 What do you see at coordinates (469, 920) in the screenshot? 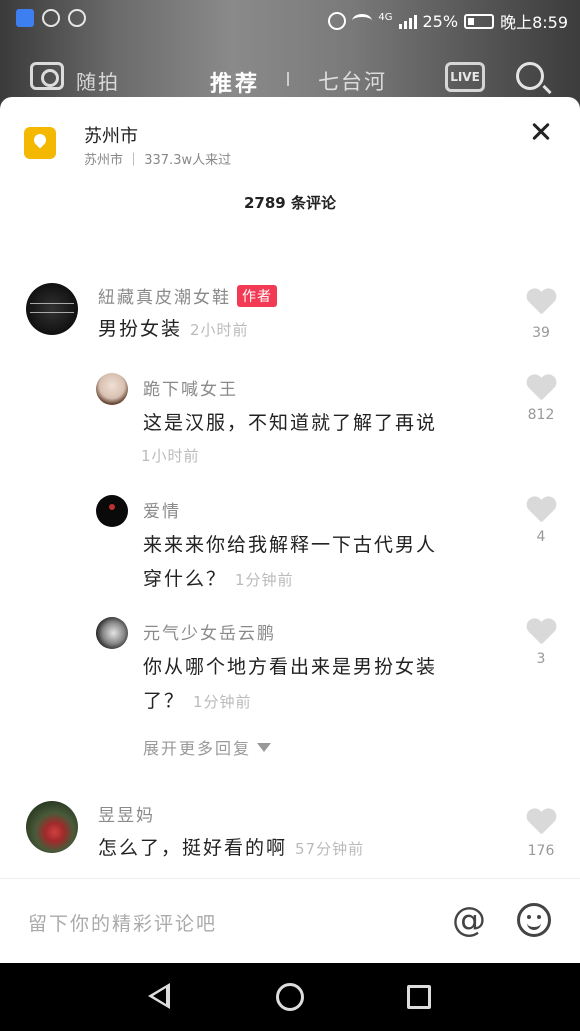
I see `at-icon: @` at bounding box center [469, 920].